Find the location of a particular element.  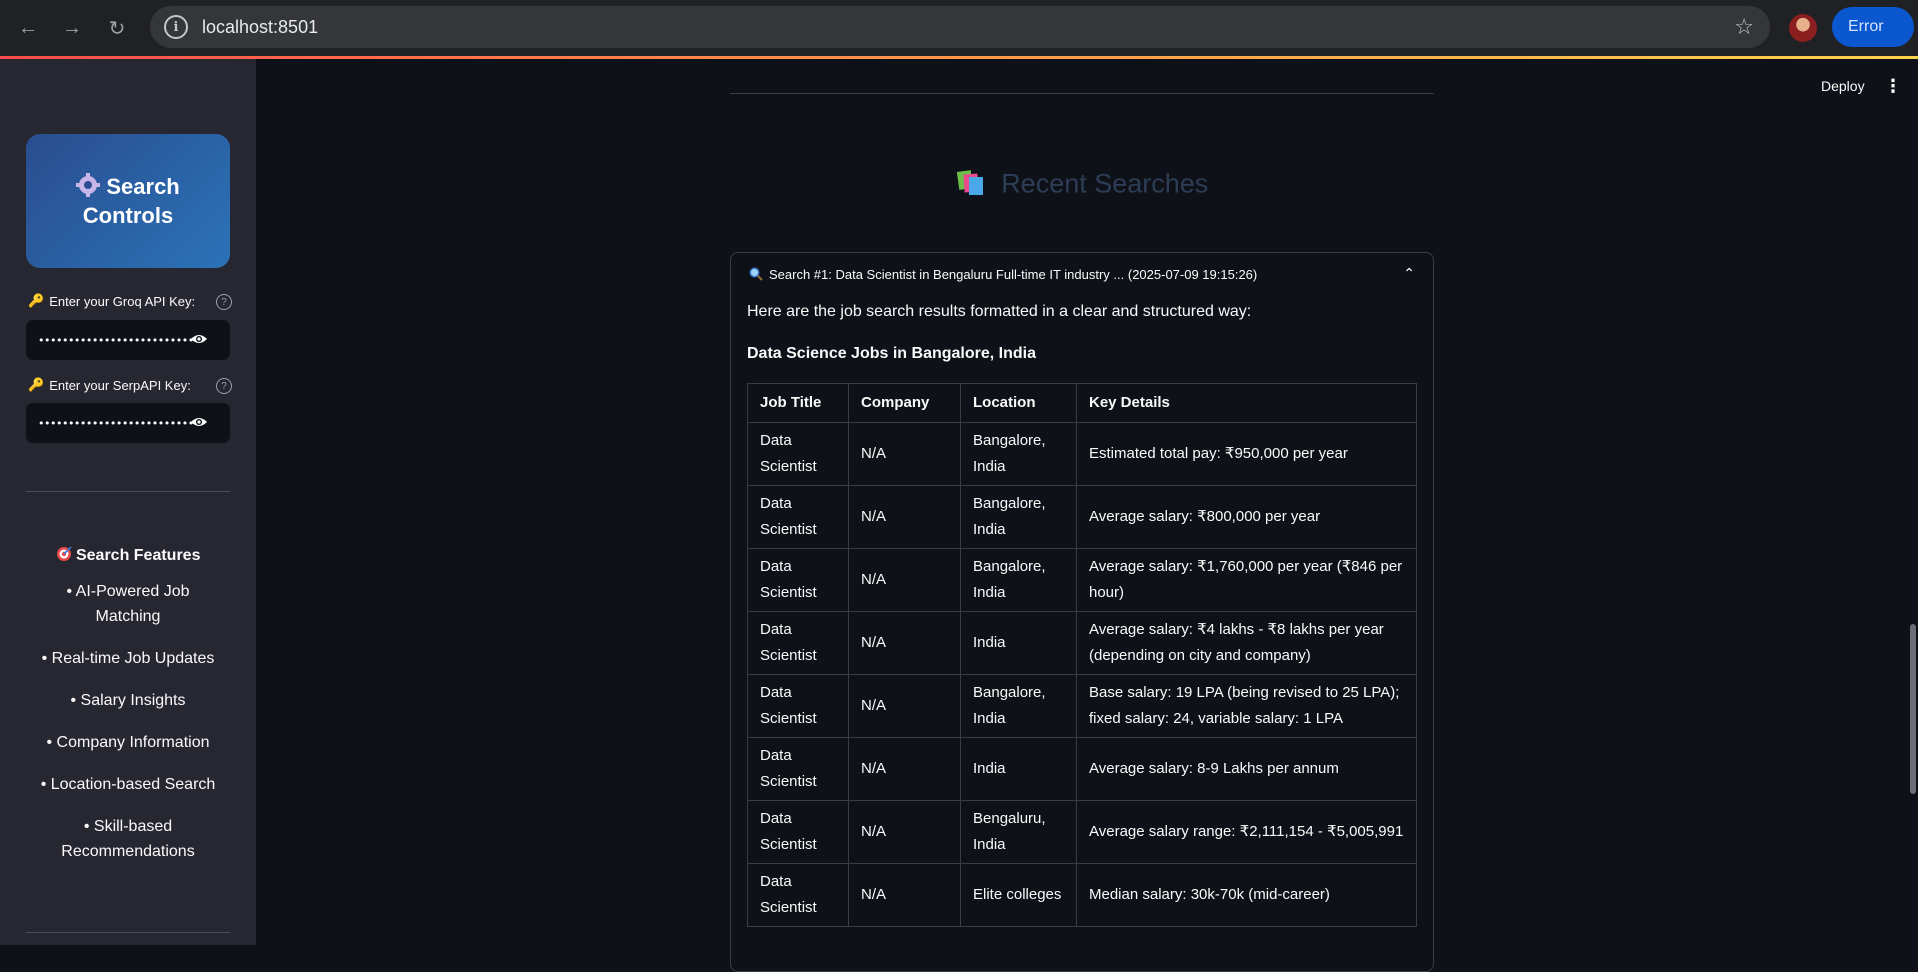

feature-item: • Location-based Search is located at coordinates (128, 784).